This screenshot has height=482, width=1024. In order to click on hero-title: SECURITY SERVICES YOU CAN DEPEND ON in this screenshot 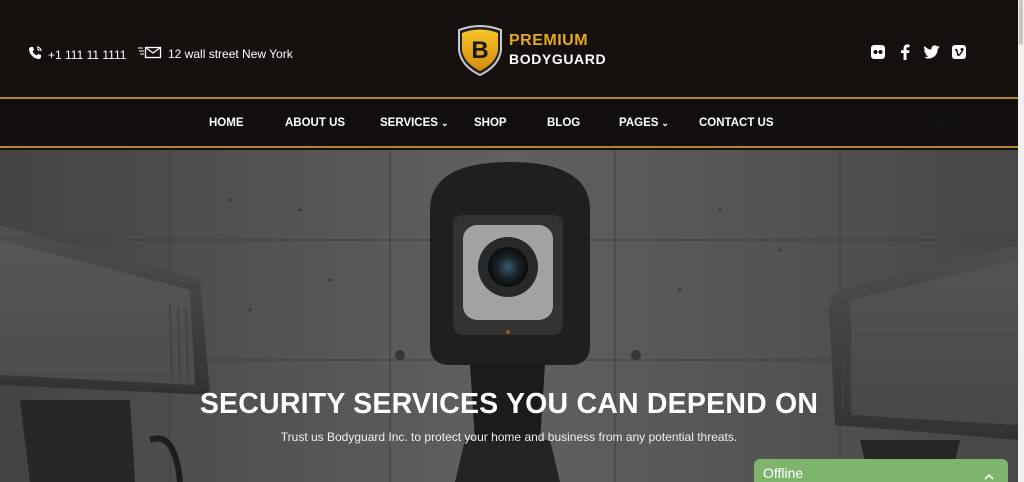, I will do `click(509, 404)`.